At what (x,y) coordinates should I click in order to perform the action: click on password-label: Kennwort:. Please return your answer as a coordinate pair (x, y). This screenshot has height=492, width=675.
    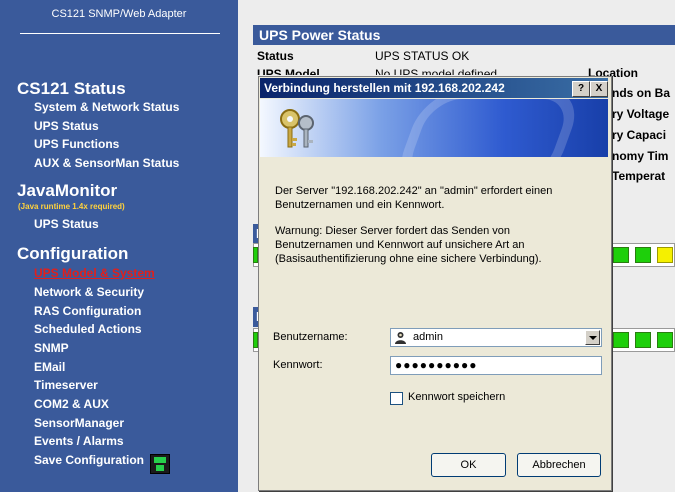
    Looking at the image, I should click on (298, 365).